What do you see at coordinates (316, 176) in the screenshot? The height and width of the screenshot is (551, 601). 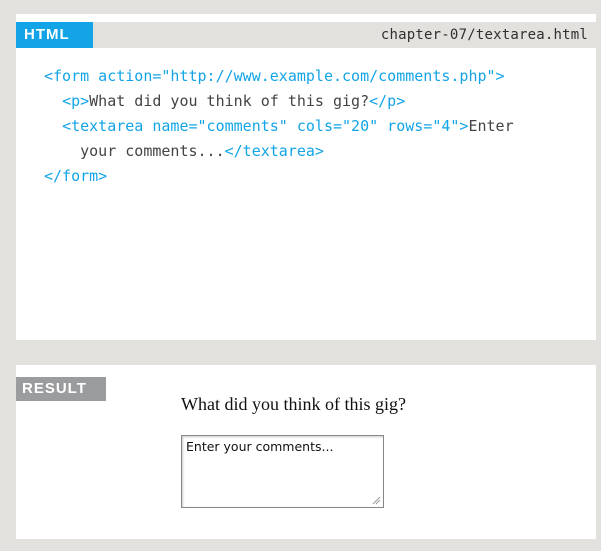 I see `code-line: </form>` at bounding box center [316, 176].